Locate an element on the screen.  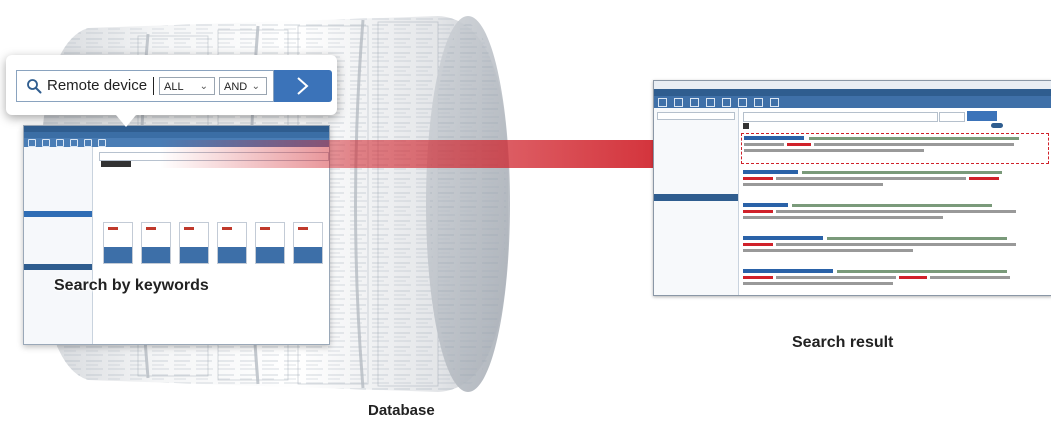
forward-icon is located at coordinates (678, 102).